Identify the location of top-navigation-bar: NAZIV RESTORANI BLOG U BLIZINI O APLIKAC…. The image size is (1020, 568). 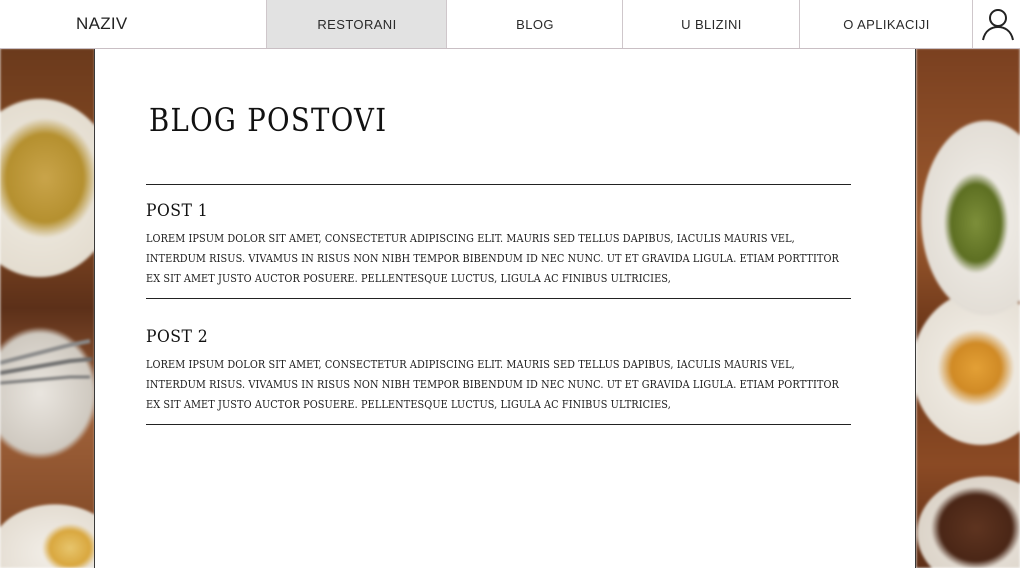
(510, 24).